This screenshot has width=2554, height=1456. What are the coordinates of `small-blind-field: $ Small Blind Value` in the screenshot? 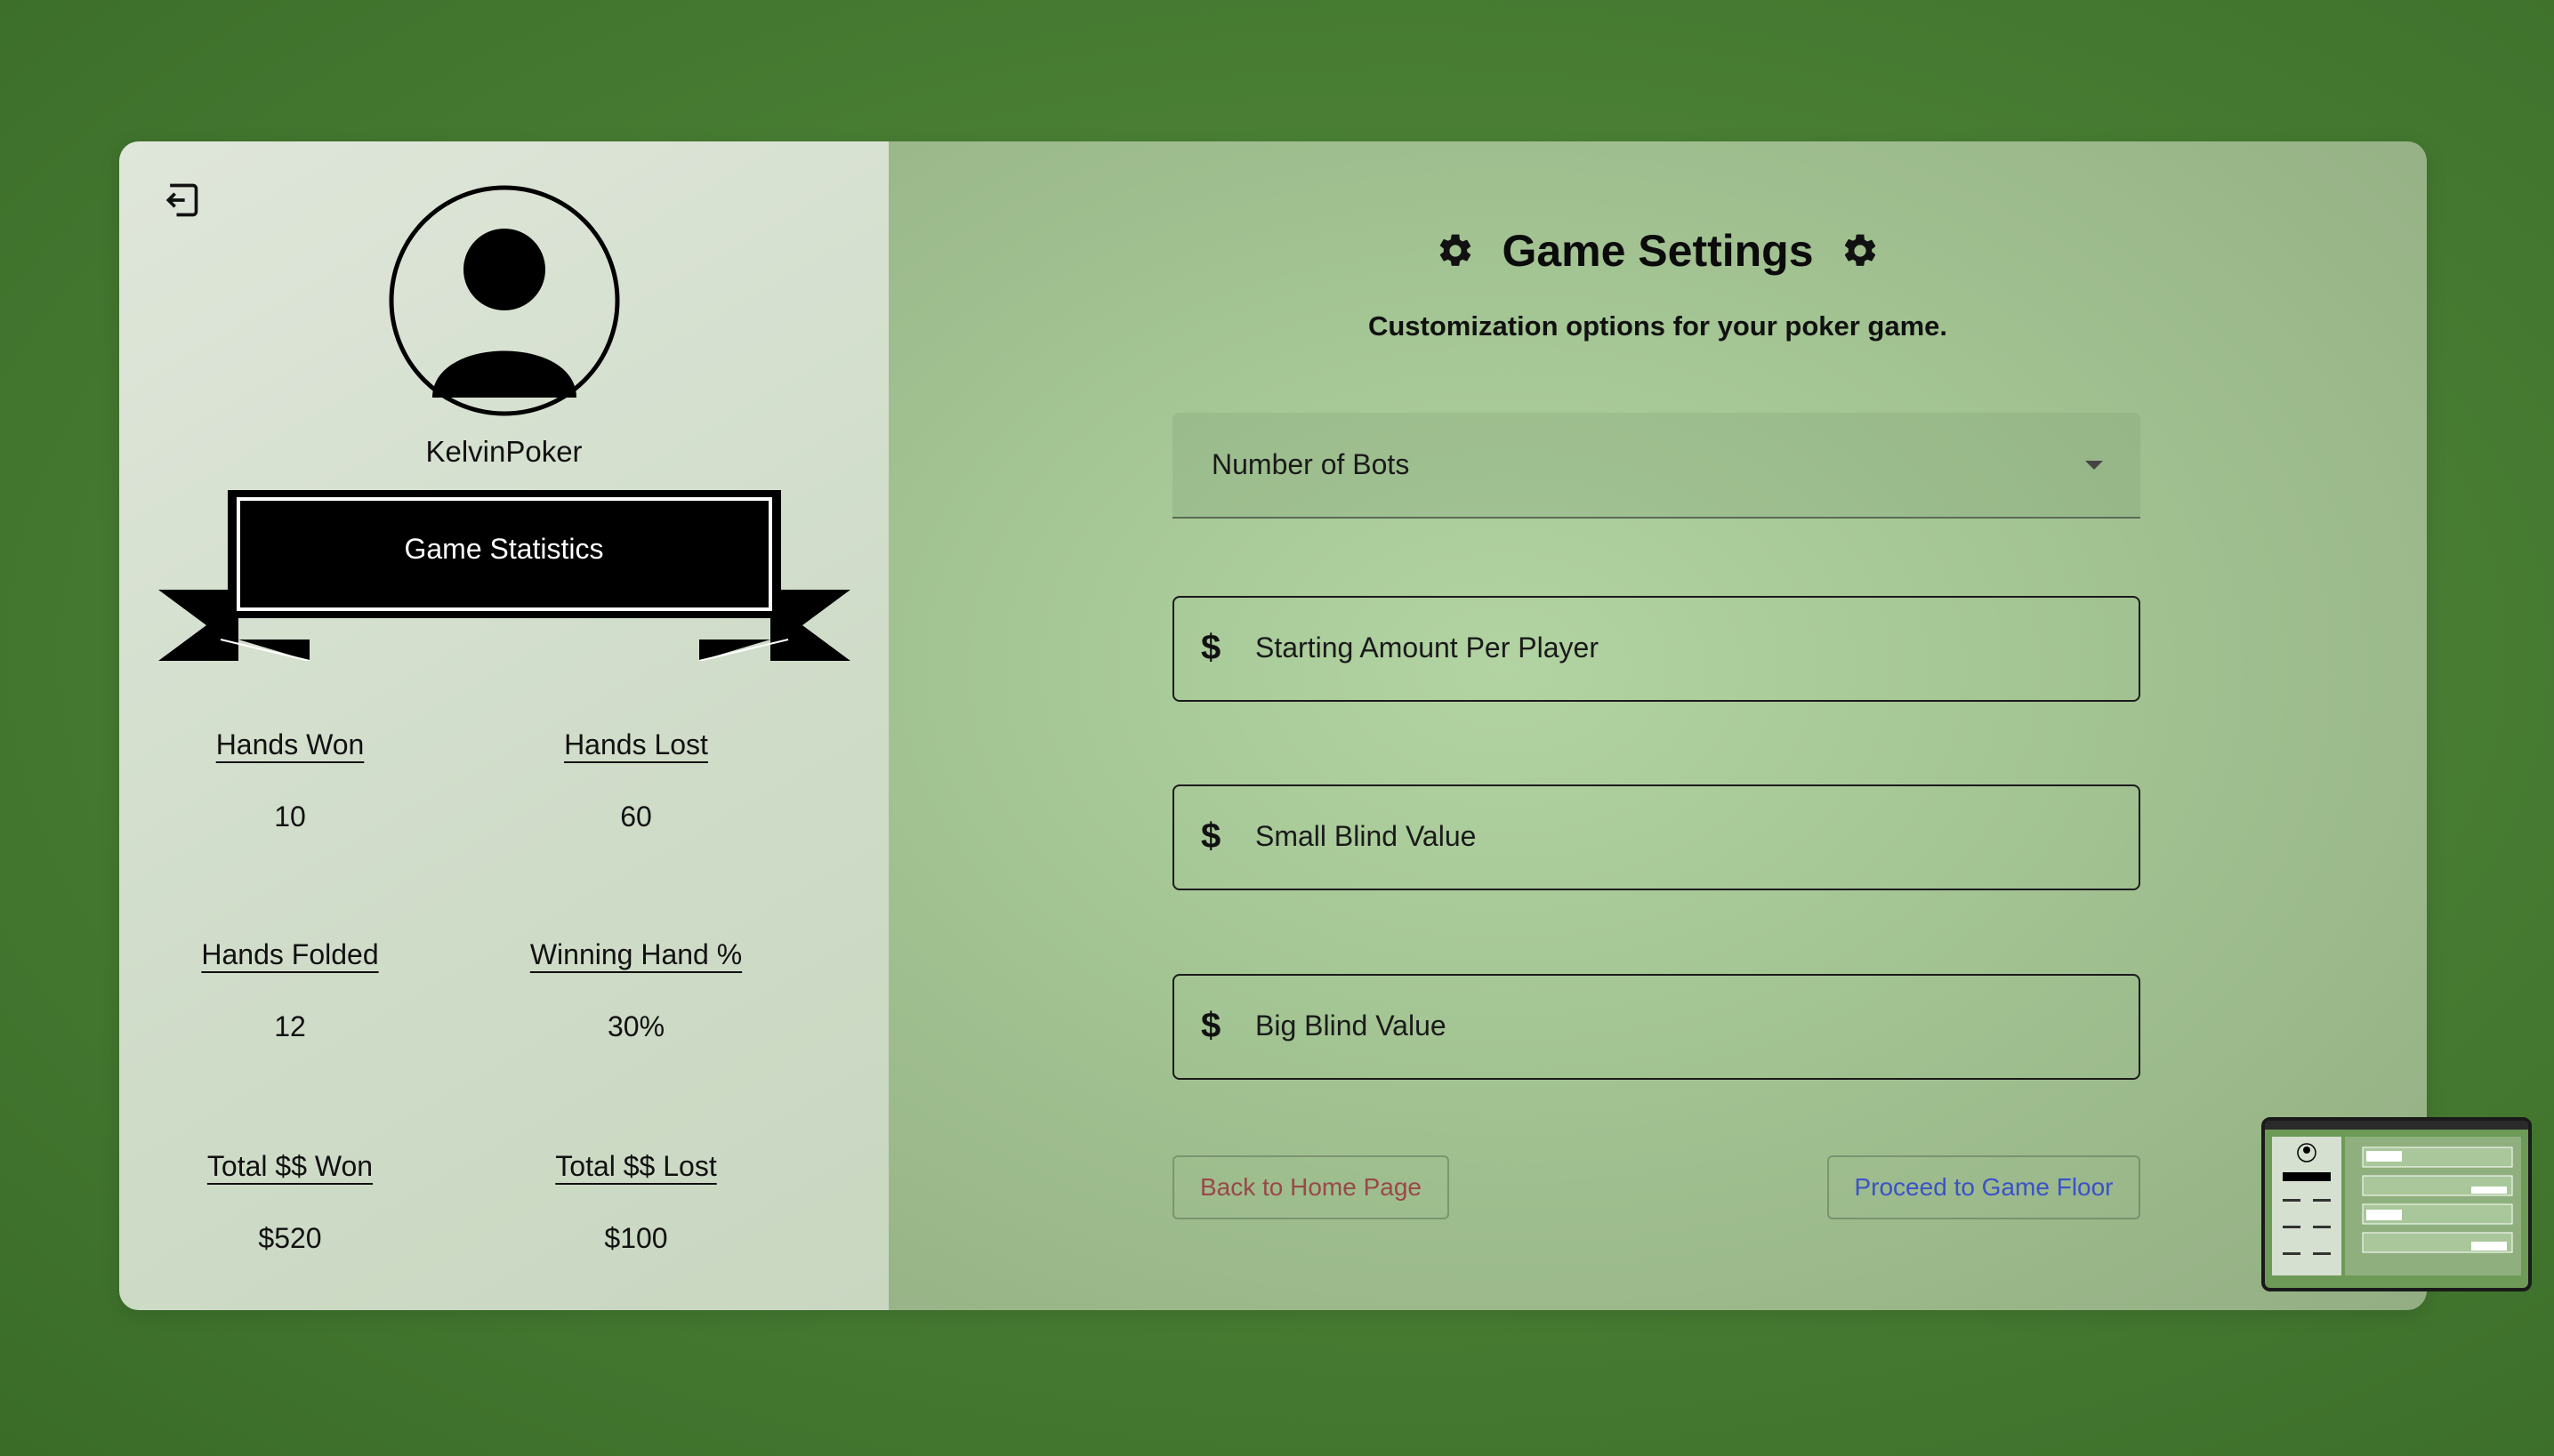 It's located at (1656, 837).